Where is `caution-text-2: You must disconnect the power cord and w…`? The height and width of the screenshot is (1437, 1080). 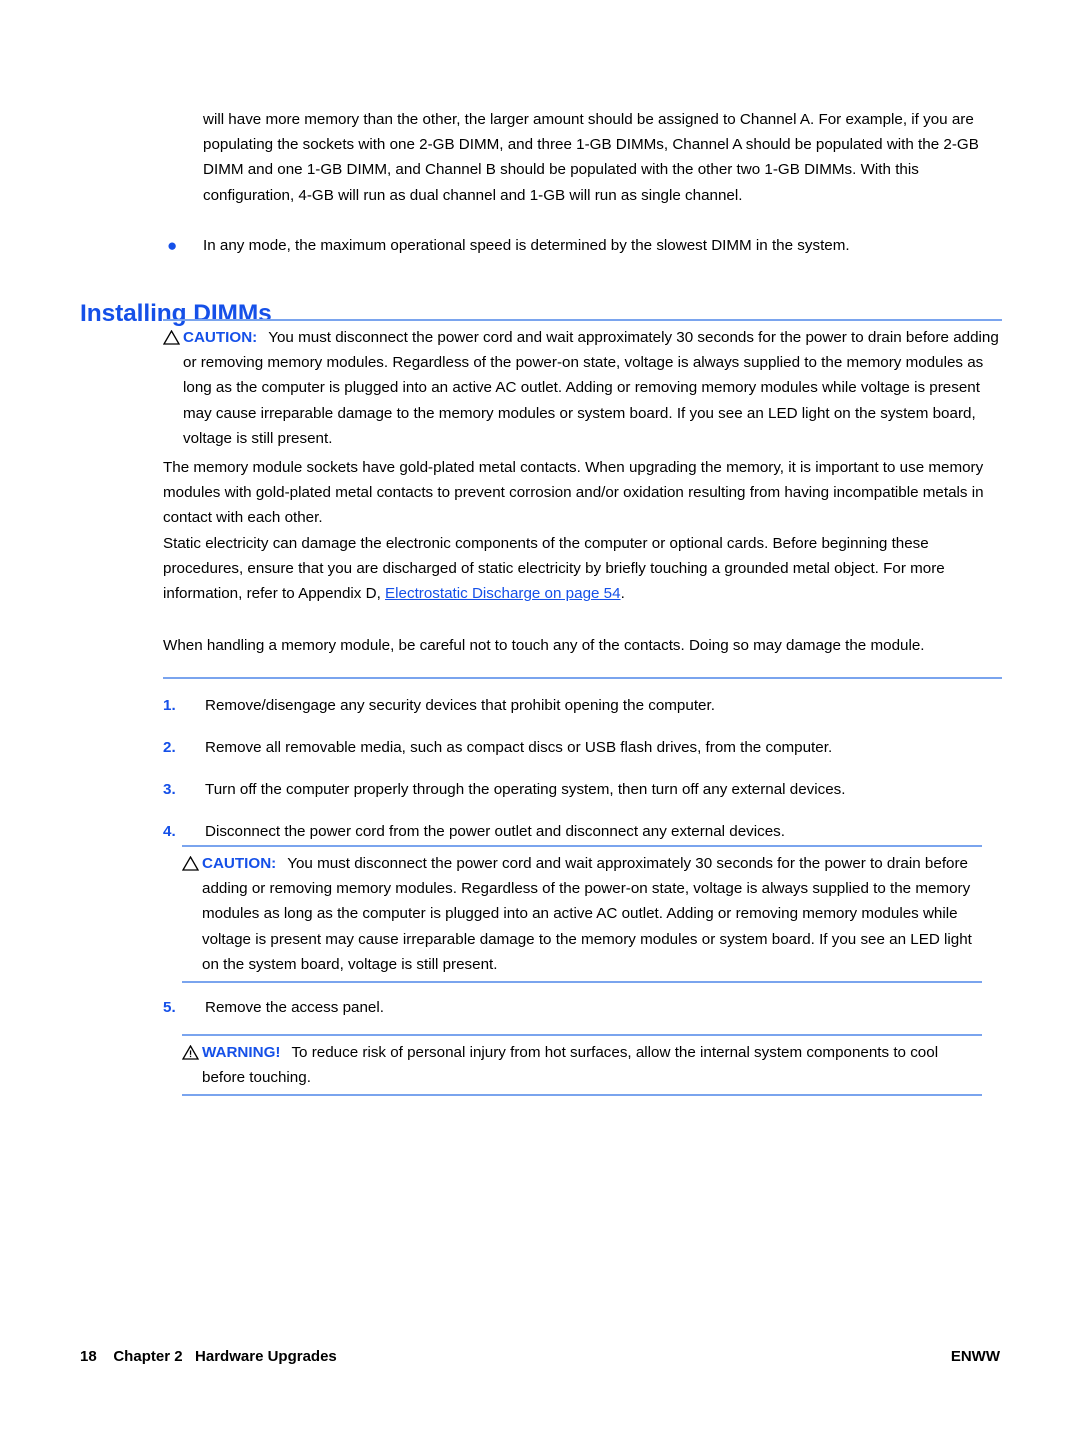
caution-text-2: You must disconnect the power cord and w… is located at coordinates (587, 914).